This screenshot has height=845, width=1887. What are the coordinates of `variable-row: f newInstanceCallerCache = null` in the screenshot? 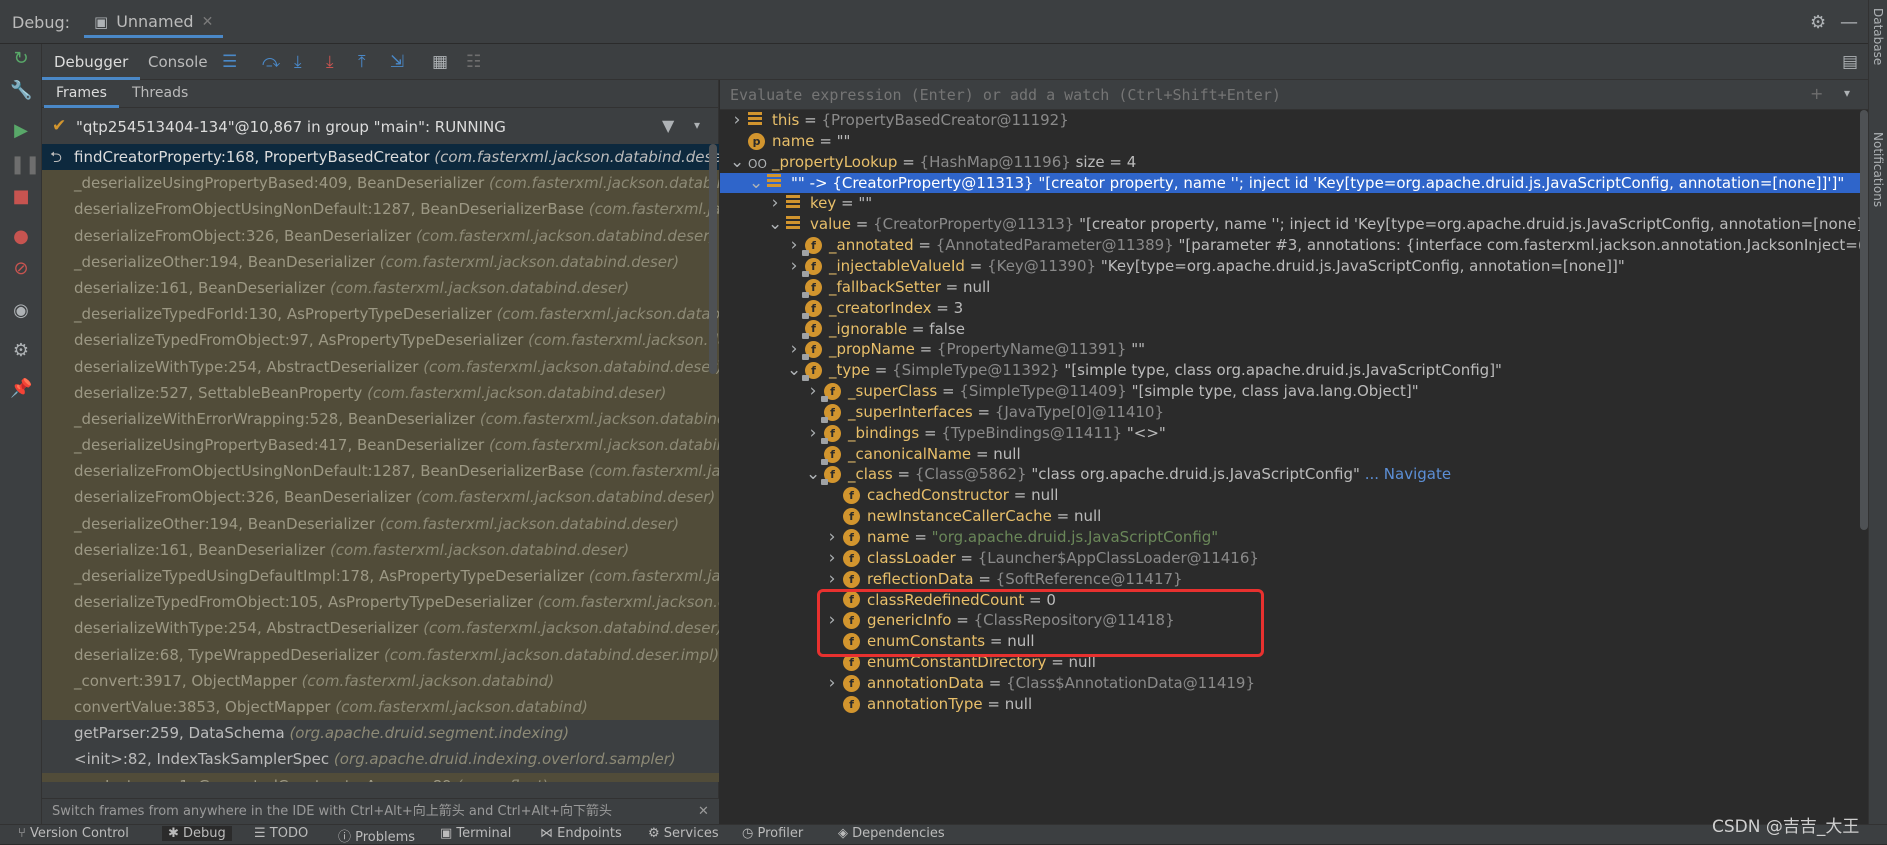 It's located at (1294, 516).